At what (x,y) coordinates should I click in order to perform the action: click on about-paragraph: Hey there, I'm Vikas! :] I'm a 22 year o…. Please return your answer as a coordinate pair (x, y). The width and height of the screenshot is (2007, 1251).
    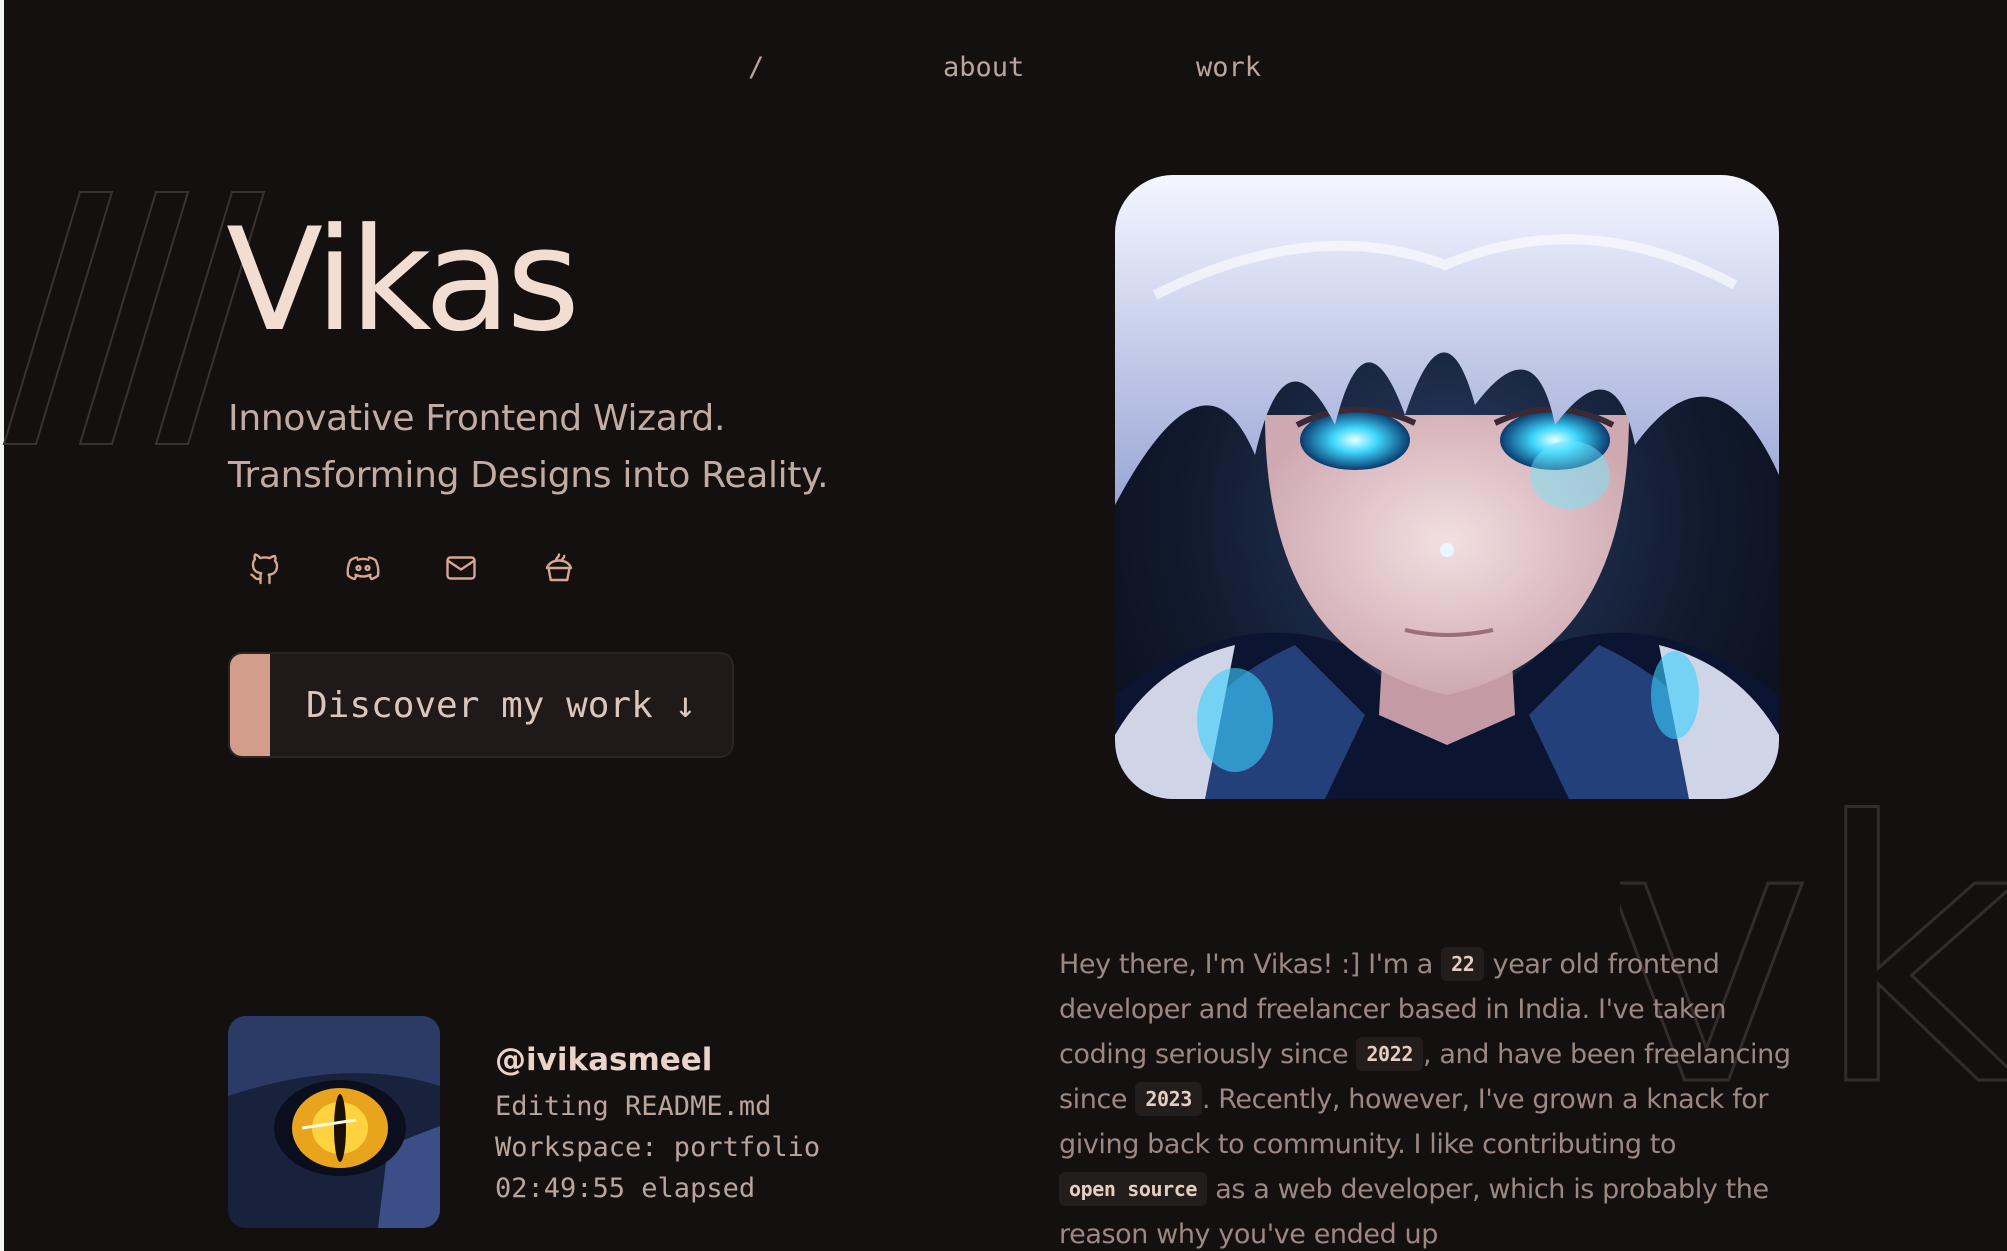
    Looking at the image, I should click on (1429, 1096).